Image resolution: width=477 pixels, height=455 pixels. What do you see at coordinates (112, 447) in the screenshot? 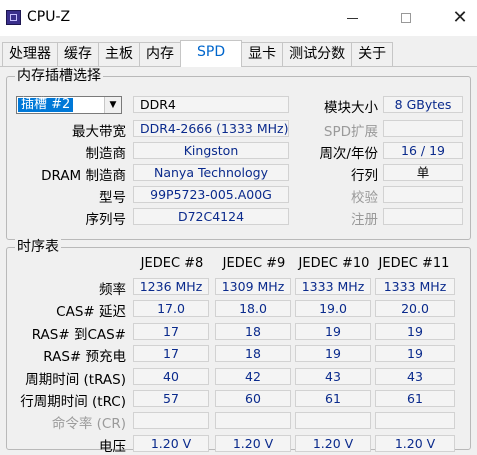
I see `timing-row-label: 电压` at bounding box center [112, 447].